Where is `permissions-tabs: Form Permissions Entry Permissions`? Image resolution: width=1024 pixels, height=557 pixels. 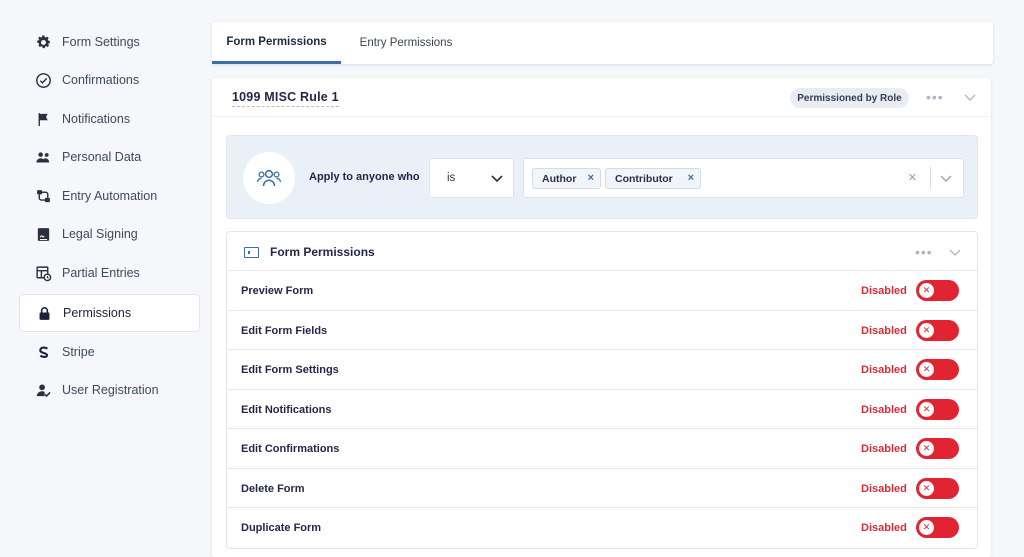 permissions-tabs: Form Permissions Entry Permissions is located at coordinates (602, 43).